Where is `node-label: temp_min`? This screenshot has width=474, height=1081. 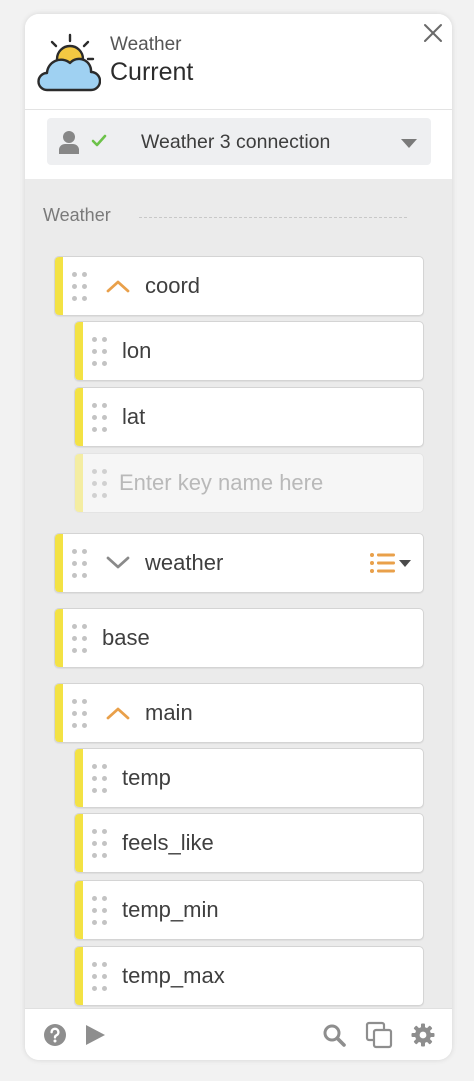 node-label: temp_min is located at coordinates (170, 909).